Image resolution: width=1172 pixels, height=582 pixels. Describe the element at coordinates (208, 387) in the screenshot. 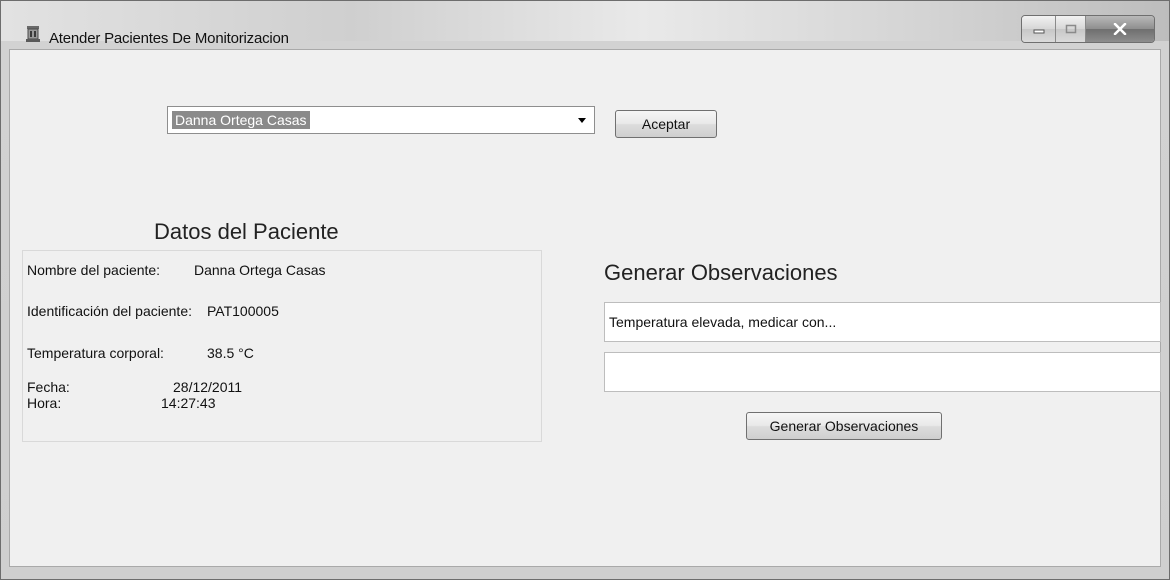

I see `date-value: 28/12/2011` at that location.